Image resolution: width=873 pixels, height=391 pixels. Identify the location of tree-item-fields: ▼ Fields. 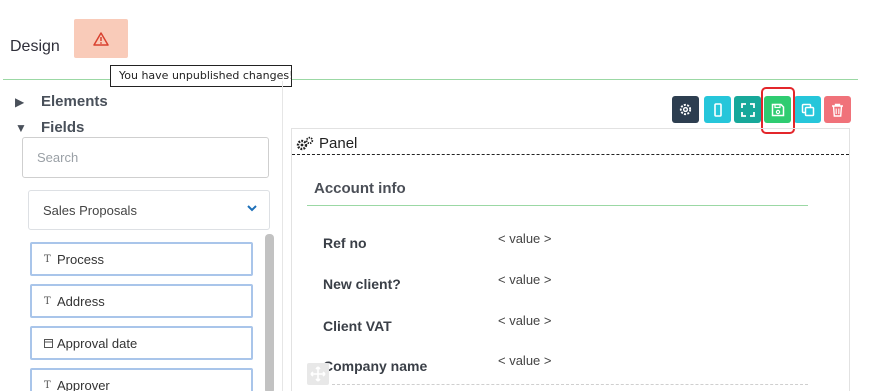
(49, 127).